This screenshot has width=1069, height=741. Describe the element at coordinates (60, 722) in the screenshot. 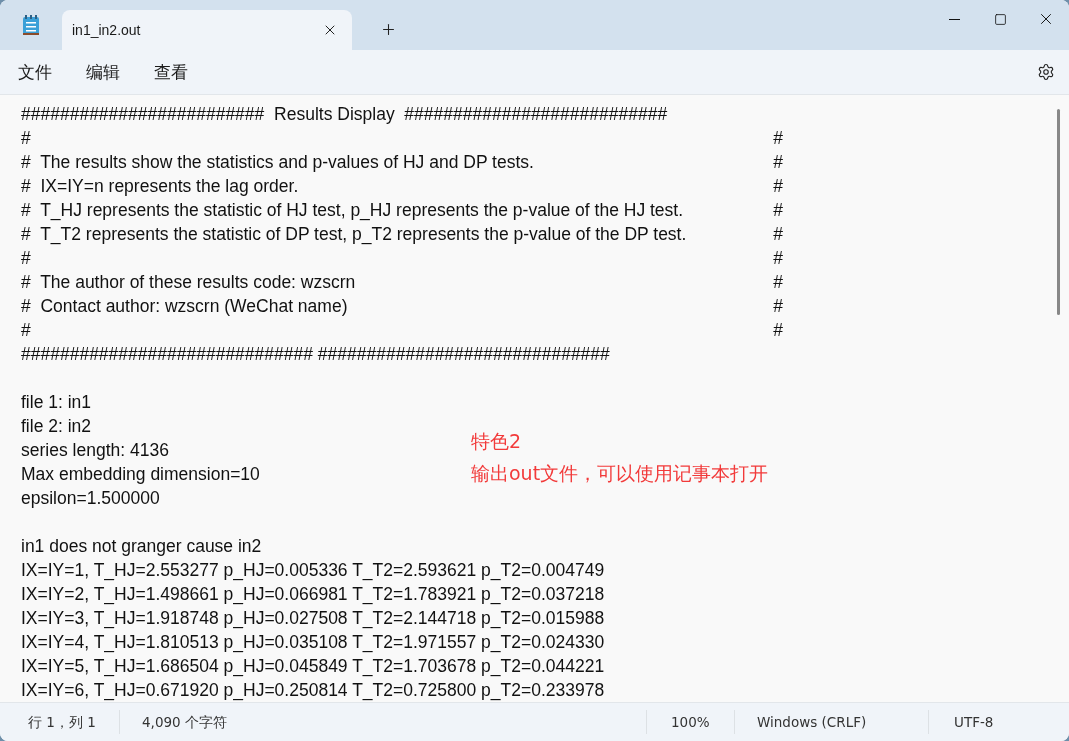

I see `cursor-position: 行 1，列 1` at that location.